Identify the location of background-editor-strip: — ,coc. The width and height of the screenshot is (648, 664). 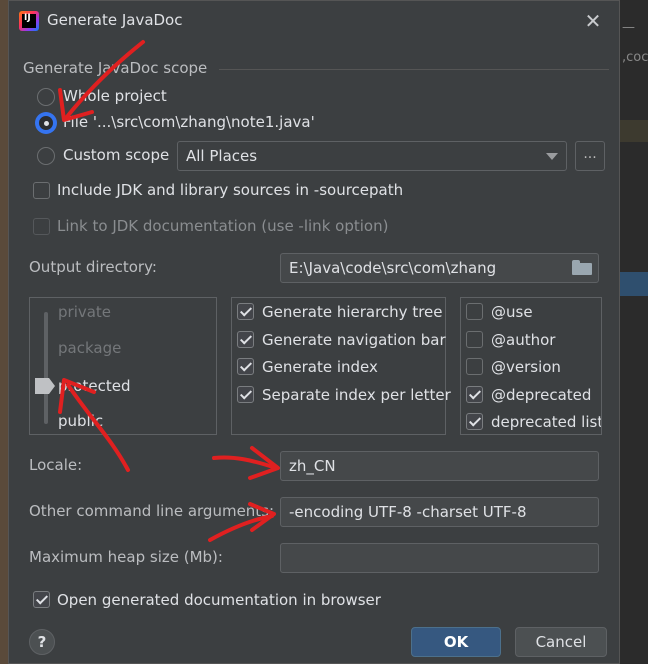
(634, 332).